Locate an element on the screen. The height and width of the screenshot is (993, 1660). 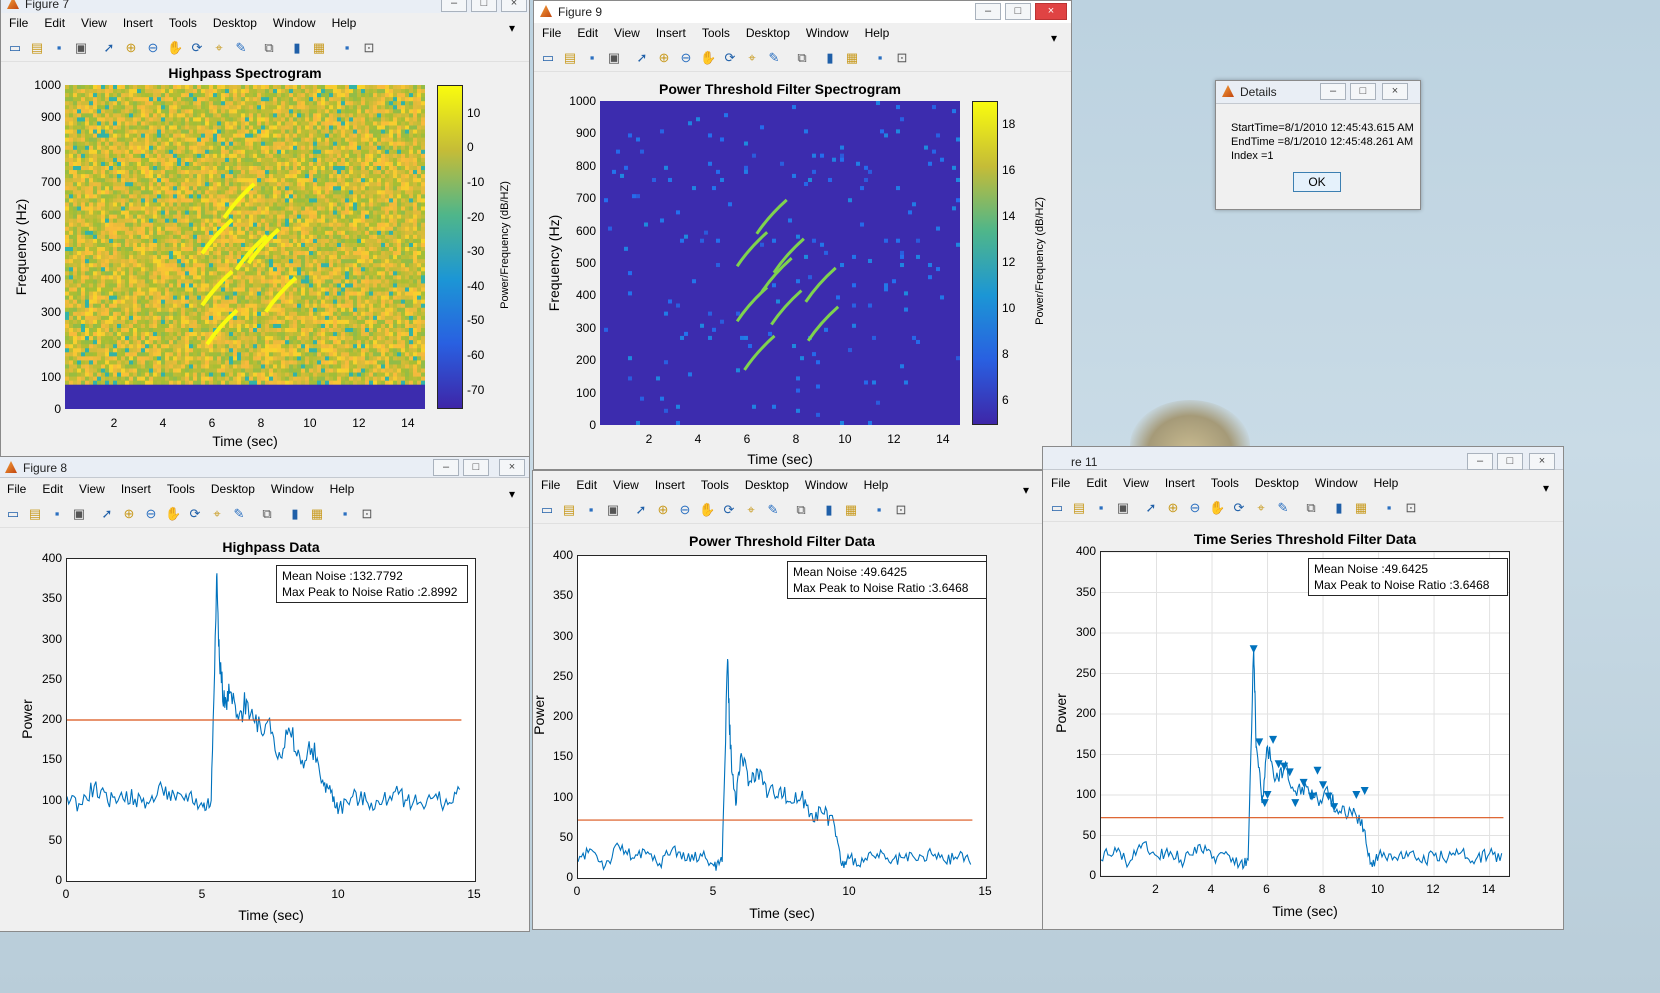
close-button: × is located at coordinates (512, 467).